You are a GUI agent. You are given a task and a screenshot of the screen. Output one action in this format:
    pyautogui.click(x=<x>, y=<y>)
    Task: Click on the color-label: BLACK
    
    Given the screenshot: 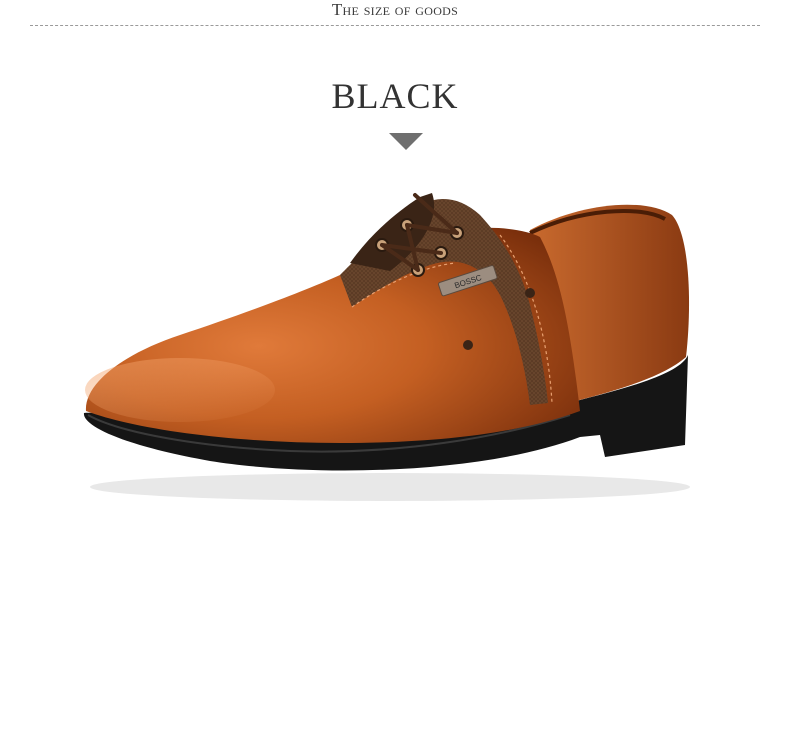 What is the action you would take?
    pyautogui.click(x=395, y=96)
    